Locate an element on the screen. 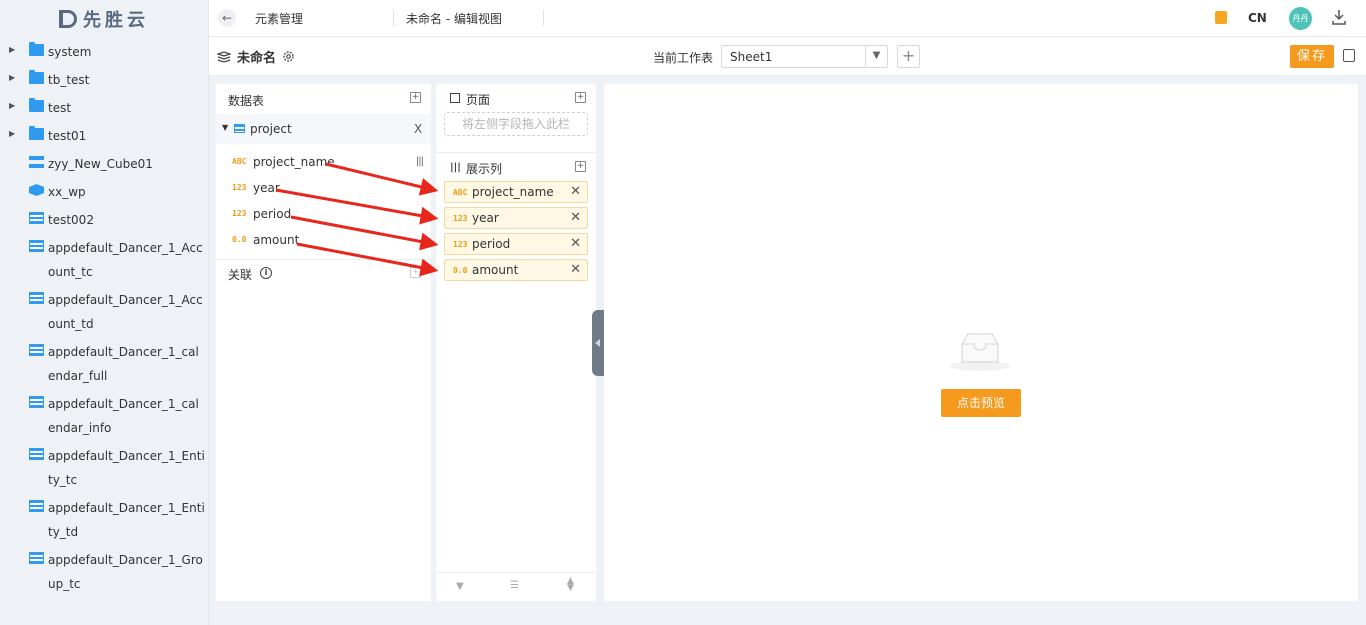 The height and width of the screenshot is (625, 1366). sort-icon: ▲ ▼ is located at coordinates (570, 585).